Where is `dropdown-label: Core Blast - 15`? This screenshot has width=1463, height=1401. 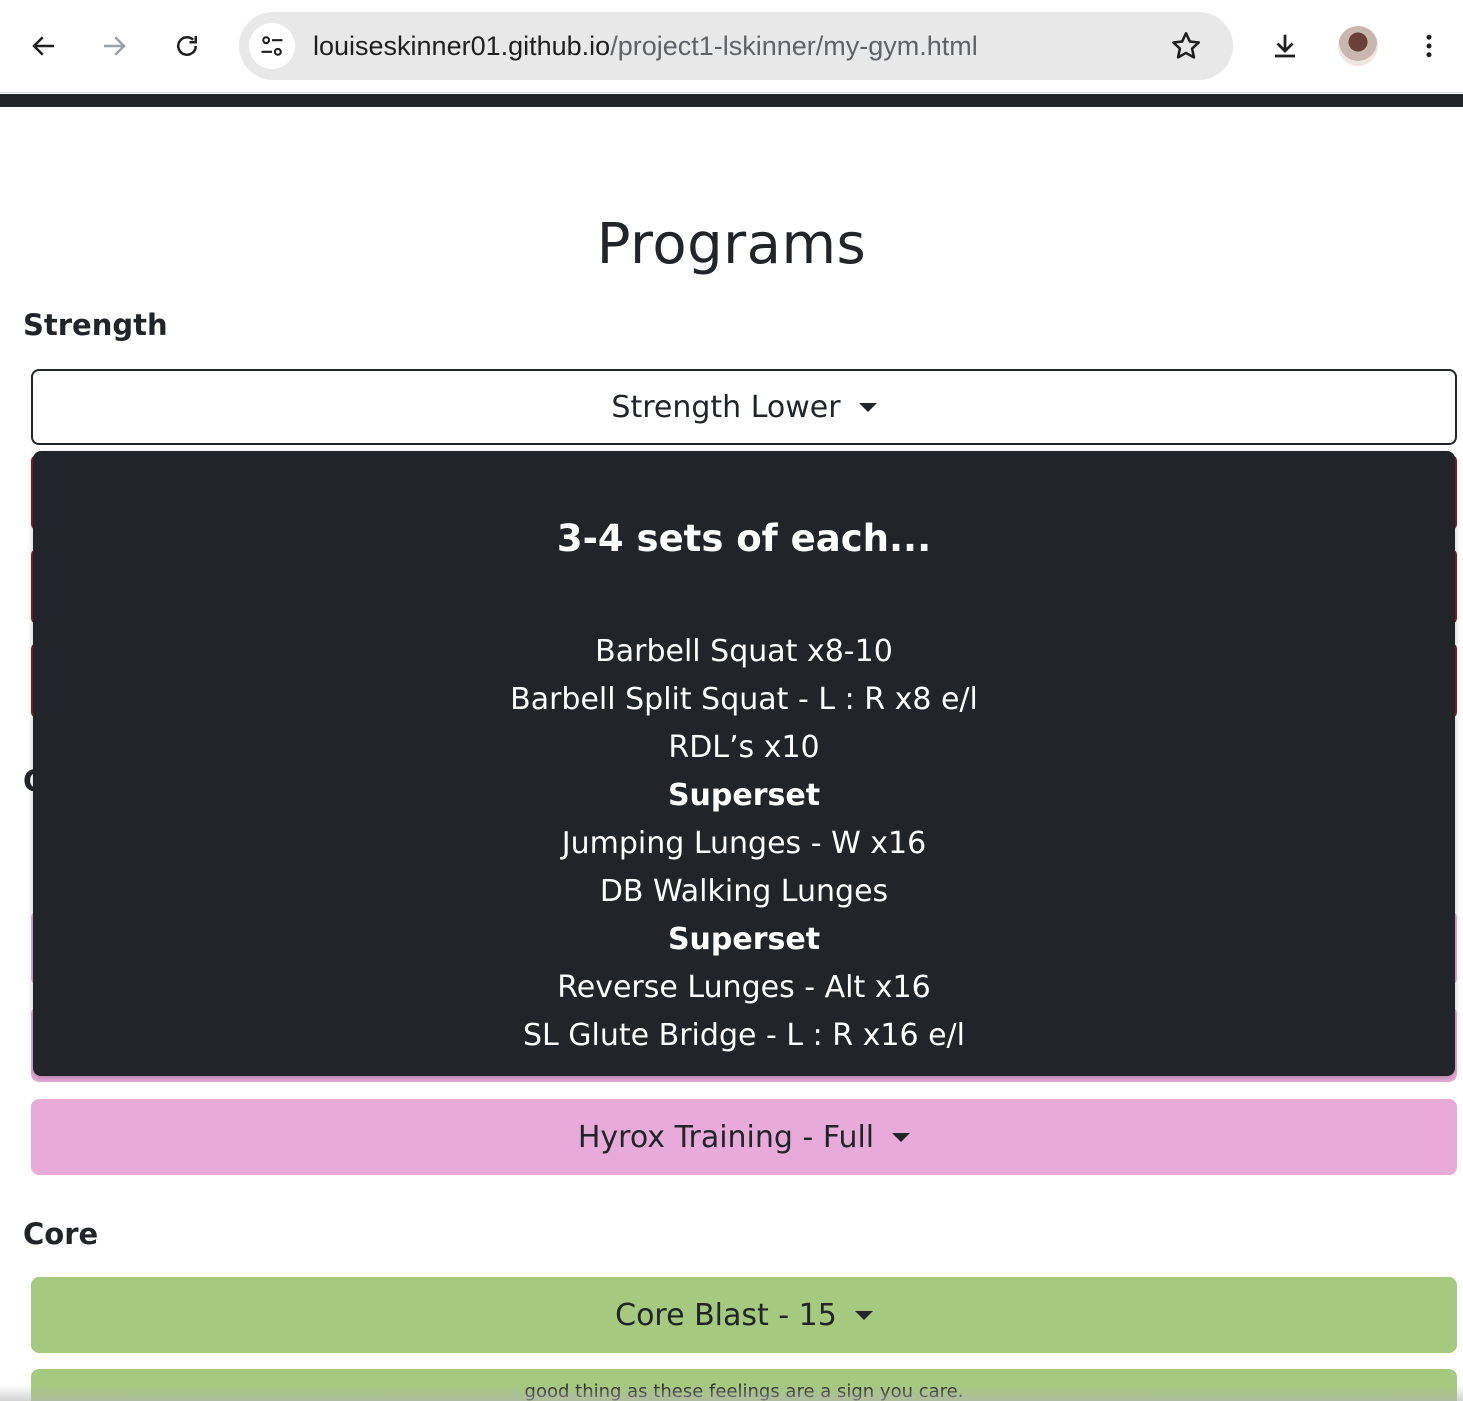
dropdown-label: Core Blast - 15 is located at coordinates (726, 1315).